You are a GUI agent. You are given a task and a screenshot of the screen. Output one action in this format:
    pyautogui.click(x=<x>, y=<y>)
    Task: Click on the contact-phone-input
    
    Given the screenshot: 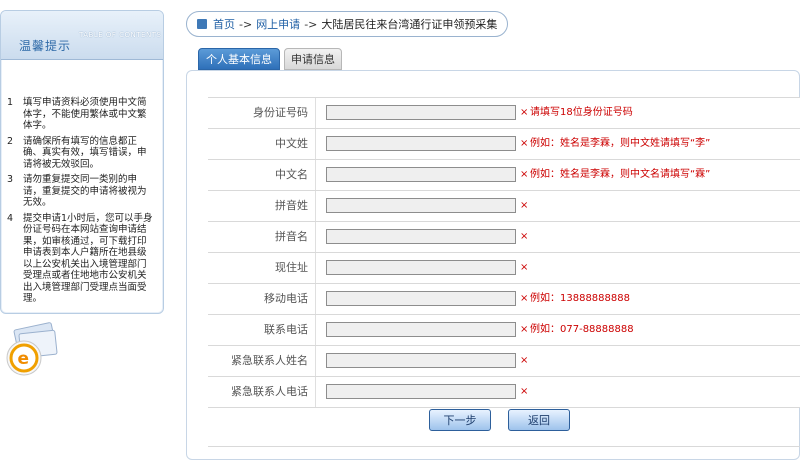 What is the action you would take?
    pyautogui.click(x=421, y=329)
    